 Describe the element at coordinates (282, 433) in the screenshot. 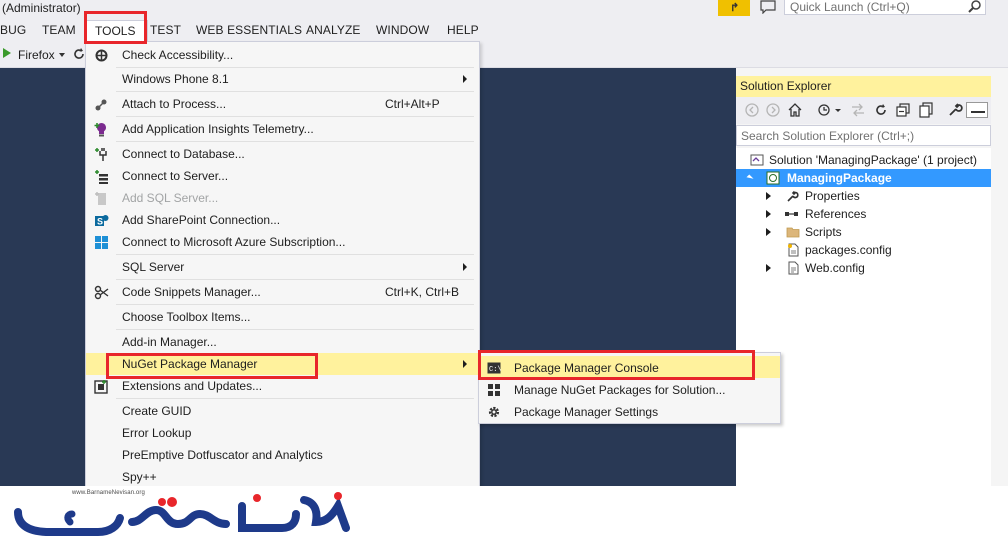

I see `menu-item-error-lookup: Error Lookup` at that location.